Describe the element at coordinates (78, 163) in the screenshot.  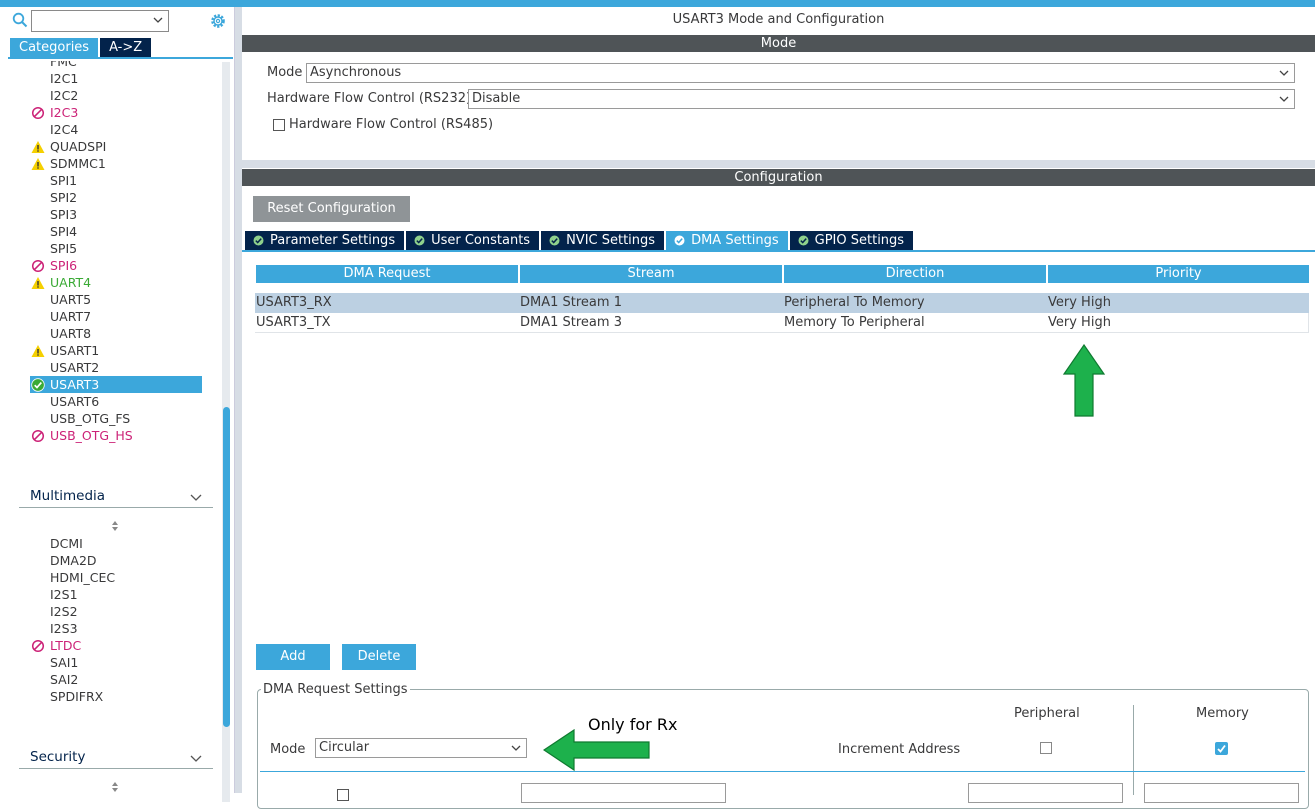
I see `sidebar-item-label: SDMMC1` at that location.